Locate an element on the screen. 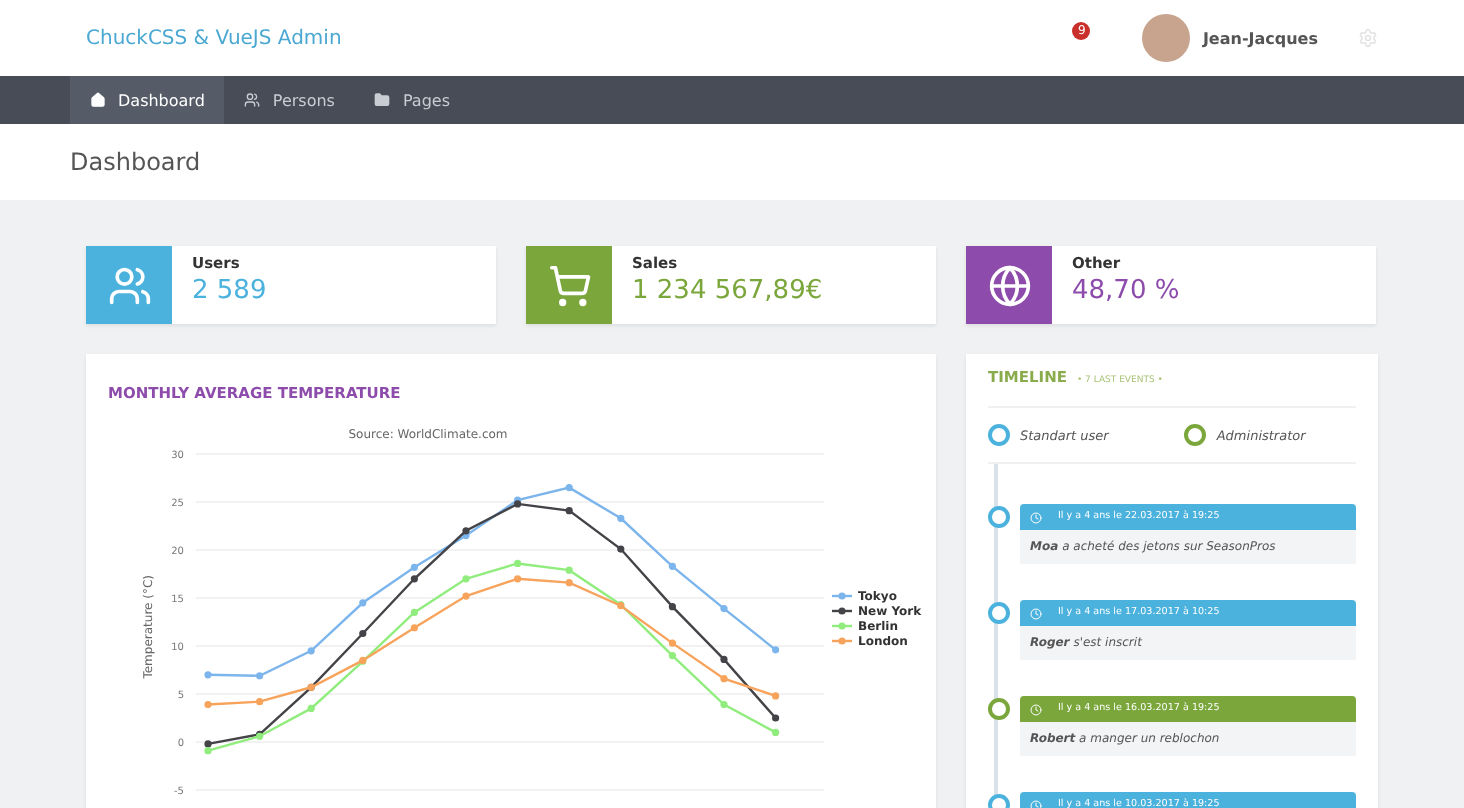 This screenshot has width=1464, height=808. avatar is located at coordinates (1166, 38).